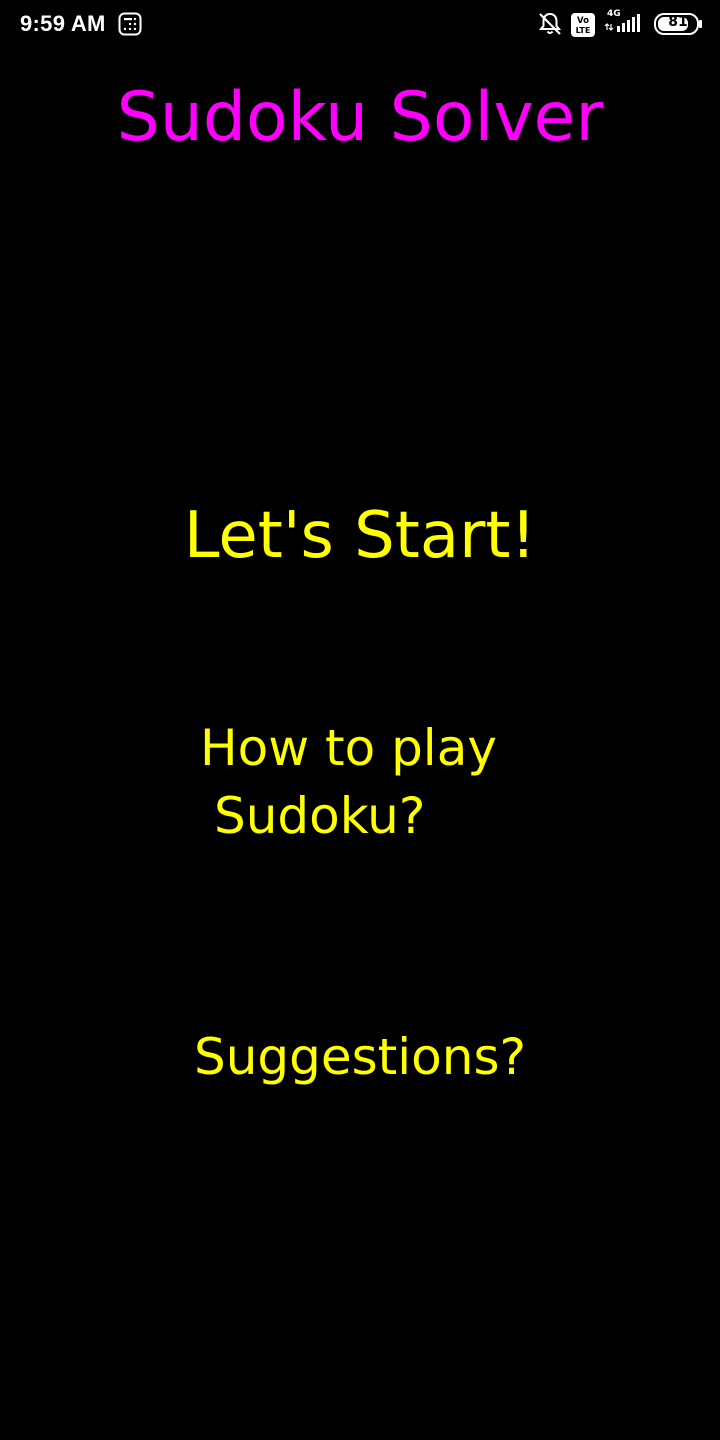  What do you see at coordinates (360, 1057) in the screenshot?
I see `suggestions-button: Suggestions?` at bounding box center [360, 1057].